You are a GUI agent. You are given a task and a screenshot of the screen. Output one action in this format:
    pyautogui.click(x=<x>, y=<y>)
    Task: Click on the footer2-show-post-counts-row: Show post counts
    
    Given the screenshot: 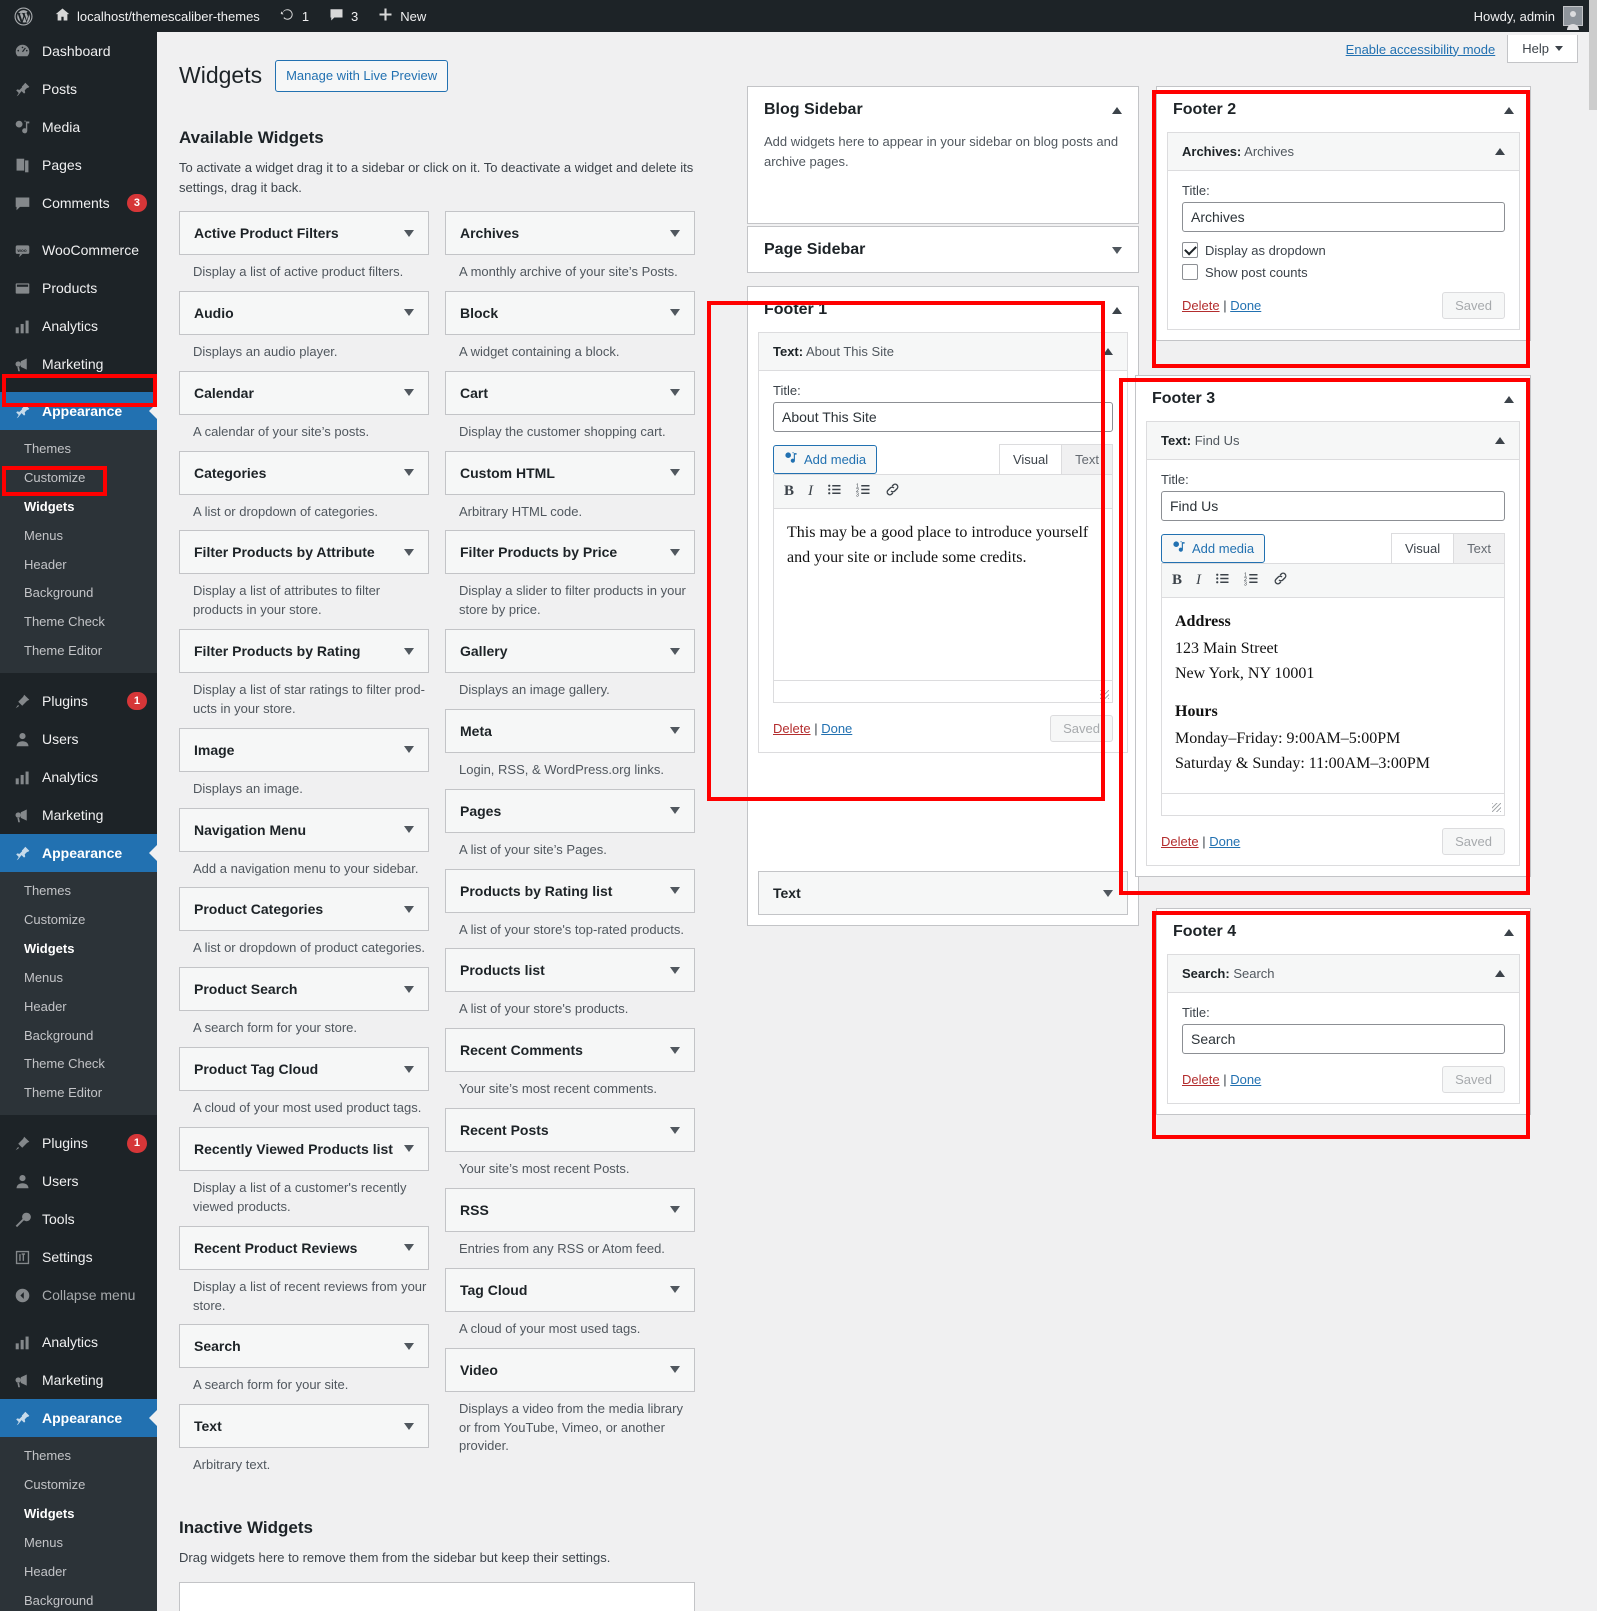 What is the action you would take?
    pyautogui.click(x=1343, y=272)
    